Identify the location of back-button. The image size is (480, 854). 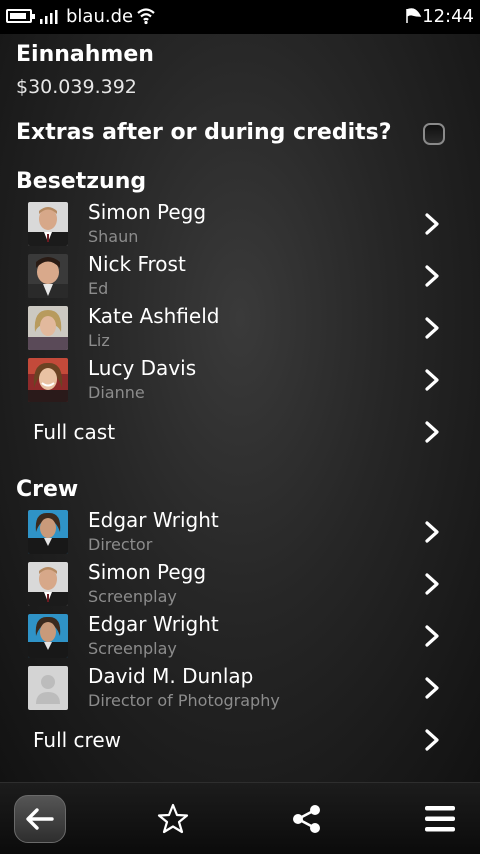
(40, 819).